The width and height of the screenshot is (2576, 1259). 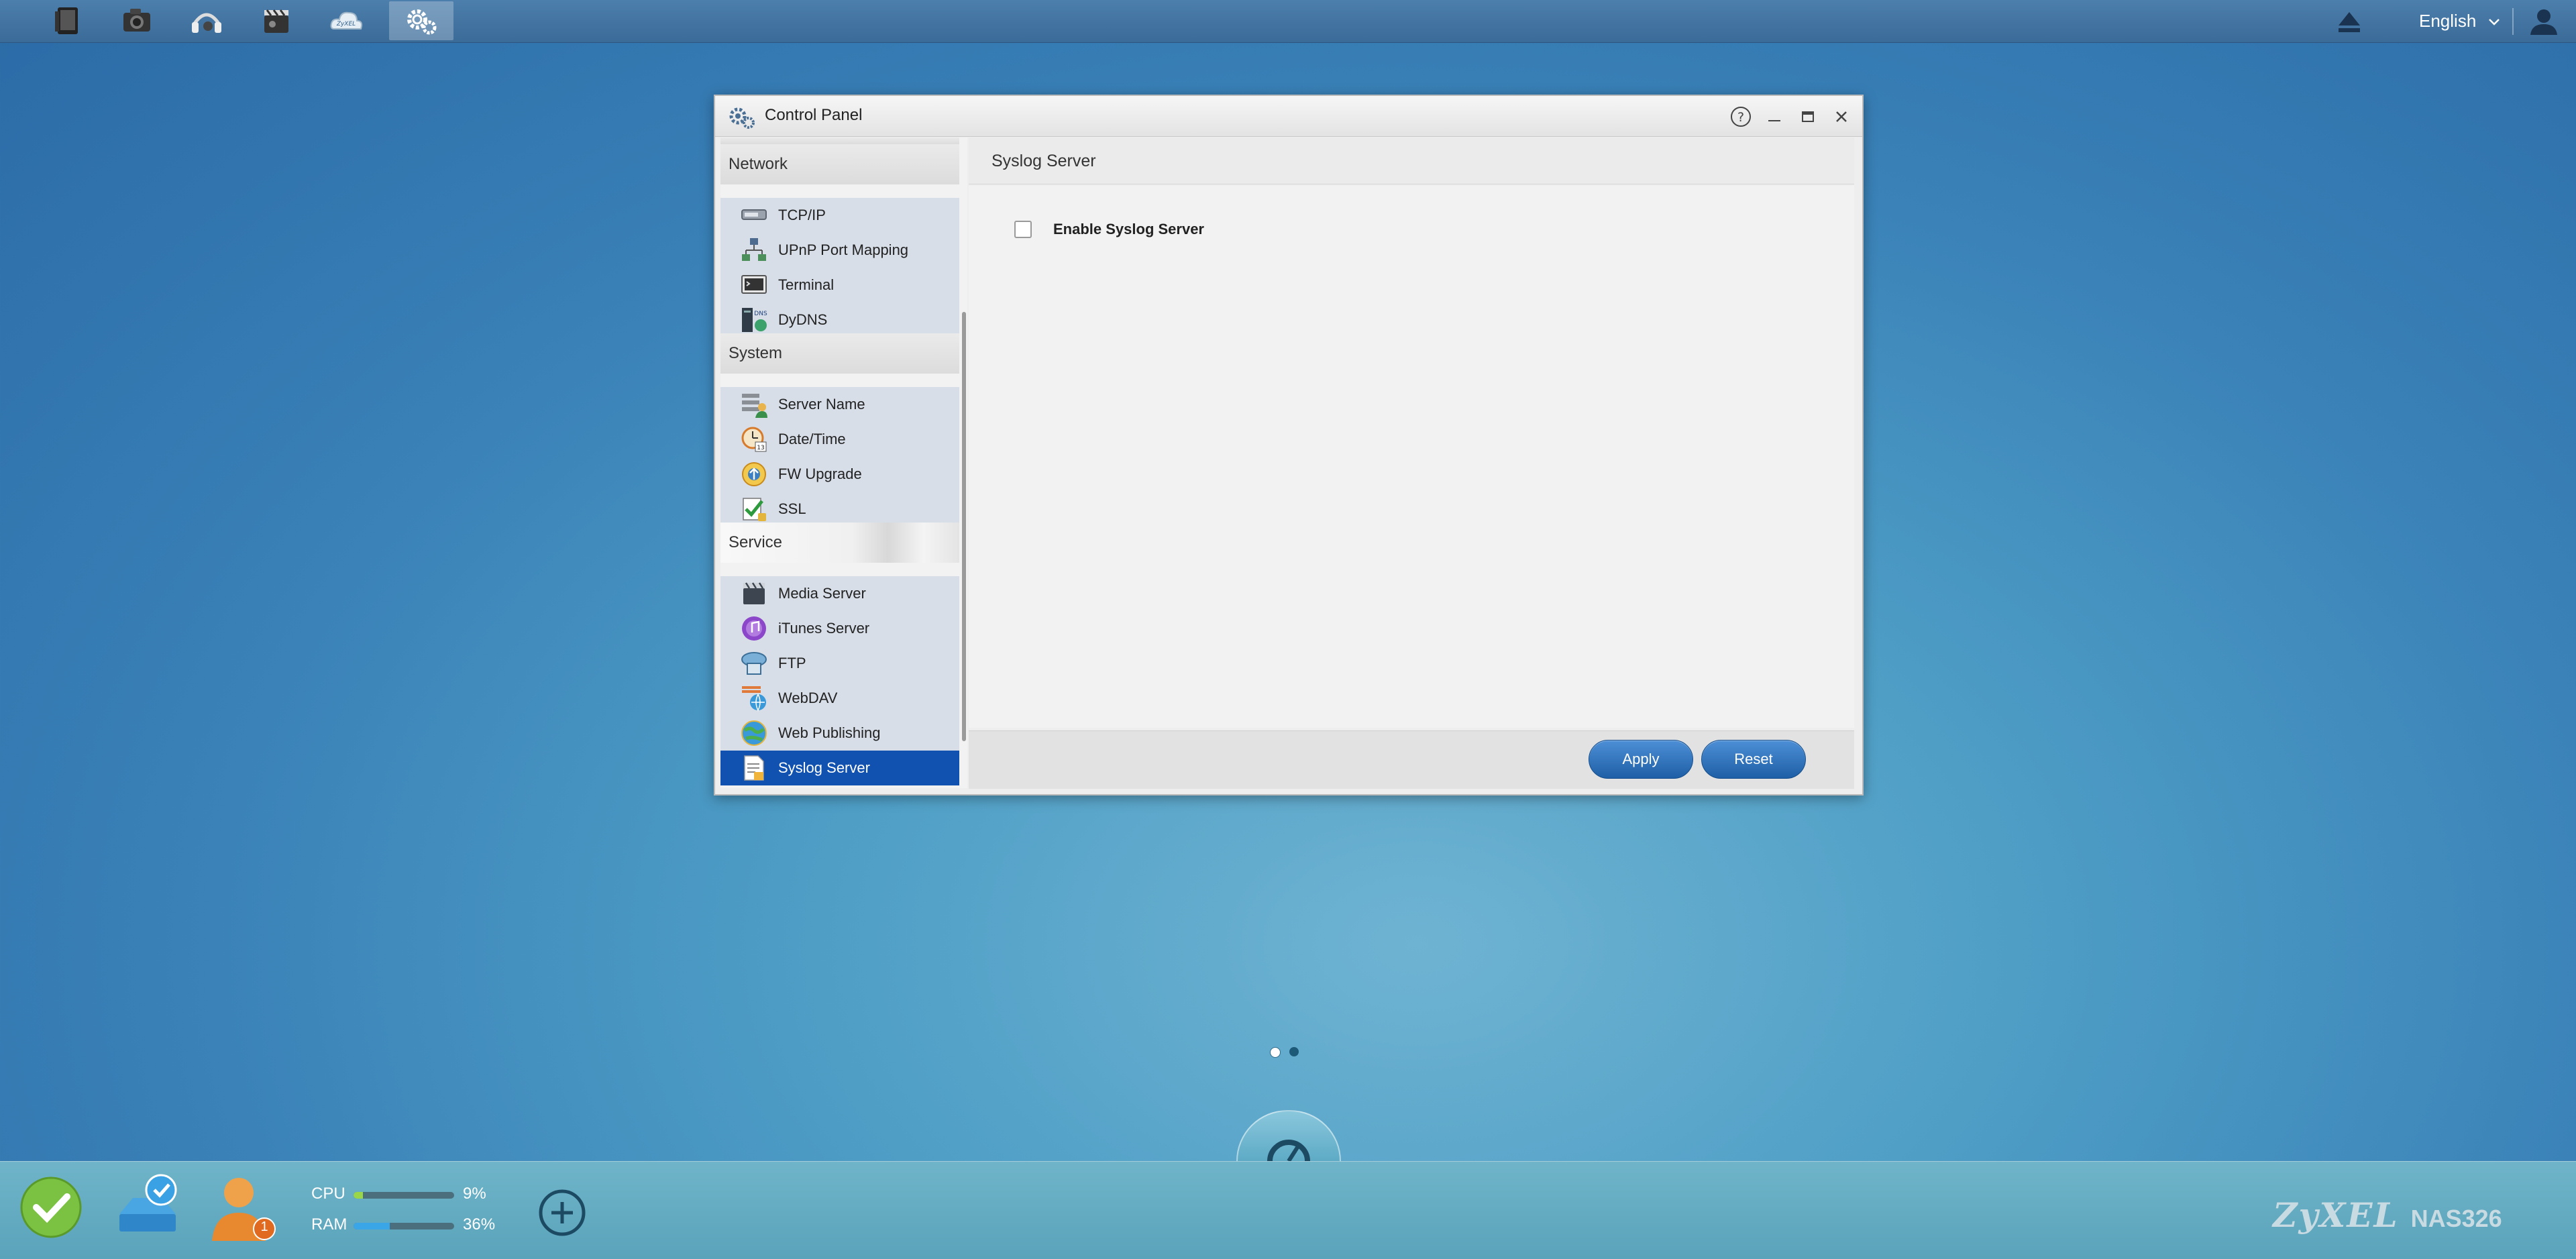 I want to click on network-card-icon, so click(x=754, y=214).